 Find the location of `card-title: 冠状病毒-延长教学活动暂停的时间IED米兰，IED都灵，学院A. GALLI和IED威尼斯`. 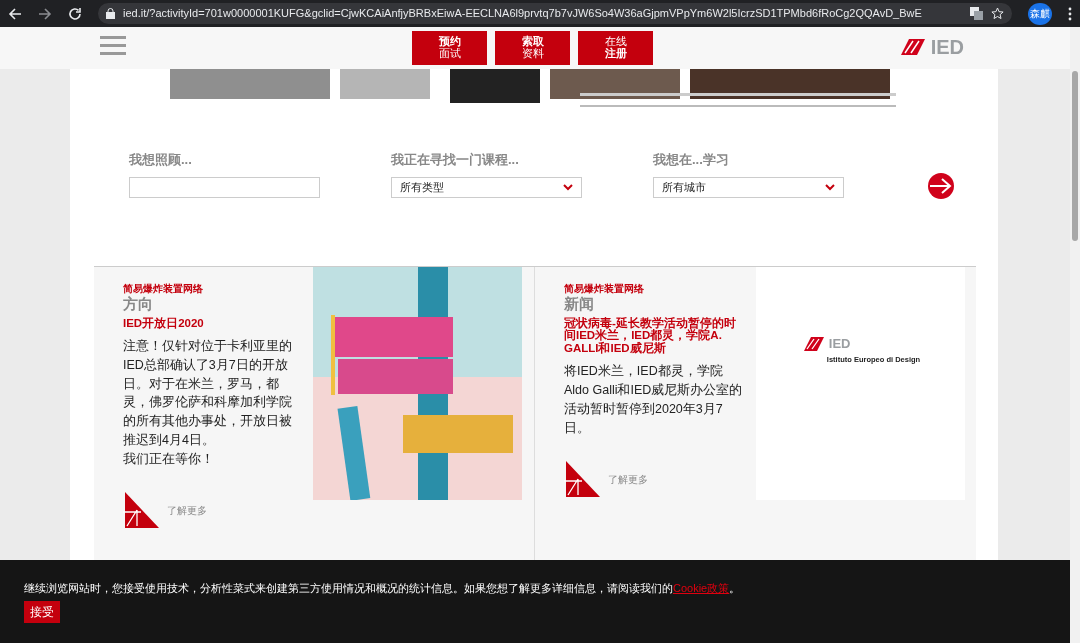

card-title: 冠状病毒-延长教学活动暂停的时间IED米兰，IED都灵，学院A. GALLI和IED威尼斯 is located at coordinates (650, 335).